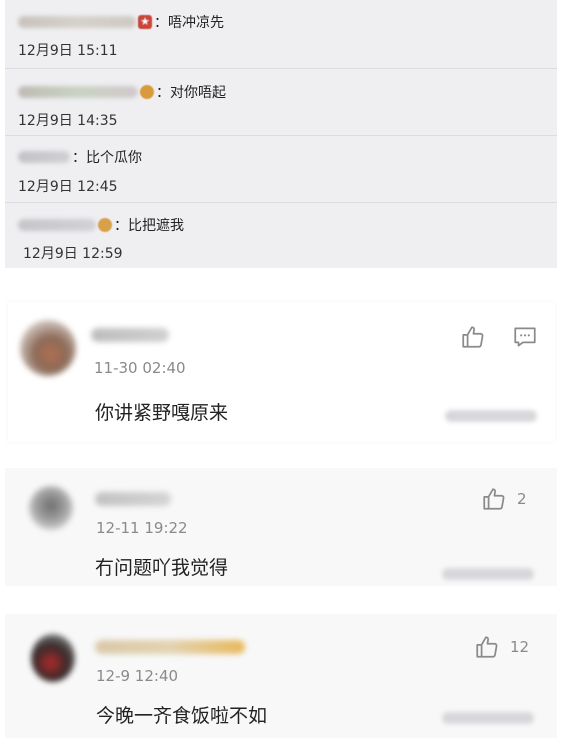 The width and height of the screenshot is (562, 738). Describe the element at coordinates (162, 568) in the screenshot. I see `comment-text: 冇问题吖我觉得` at that location.